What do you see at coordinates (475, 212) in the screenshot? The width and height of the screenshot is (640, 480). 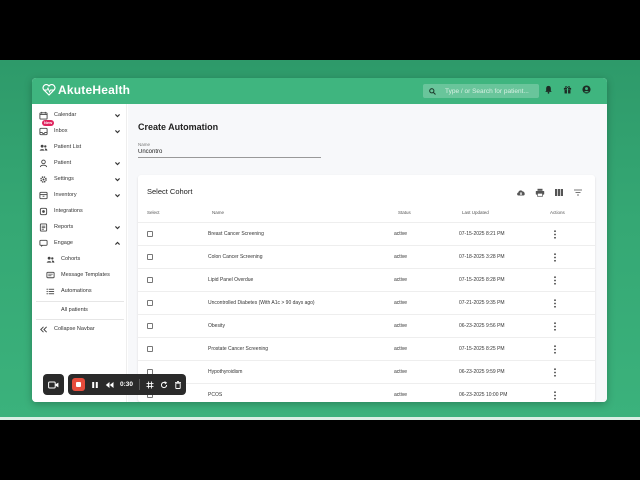 I see `column-header-last-updated: Last Updated` at bounding box center [475, 212].